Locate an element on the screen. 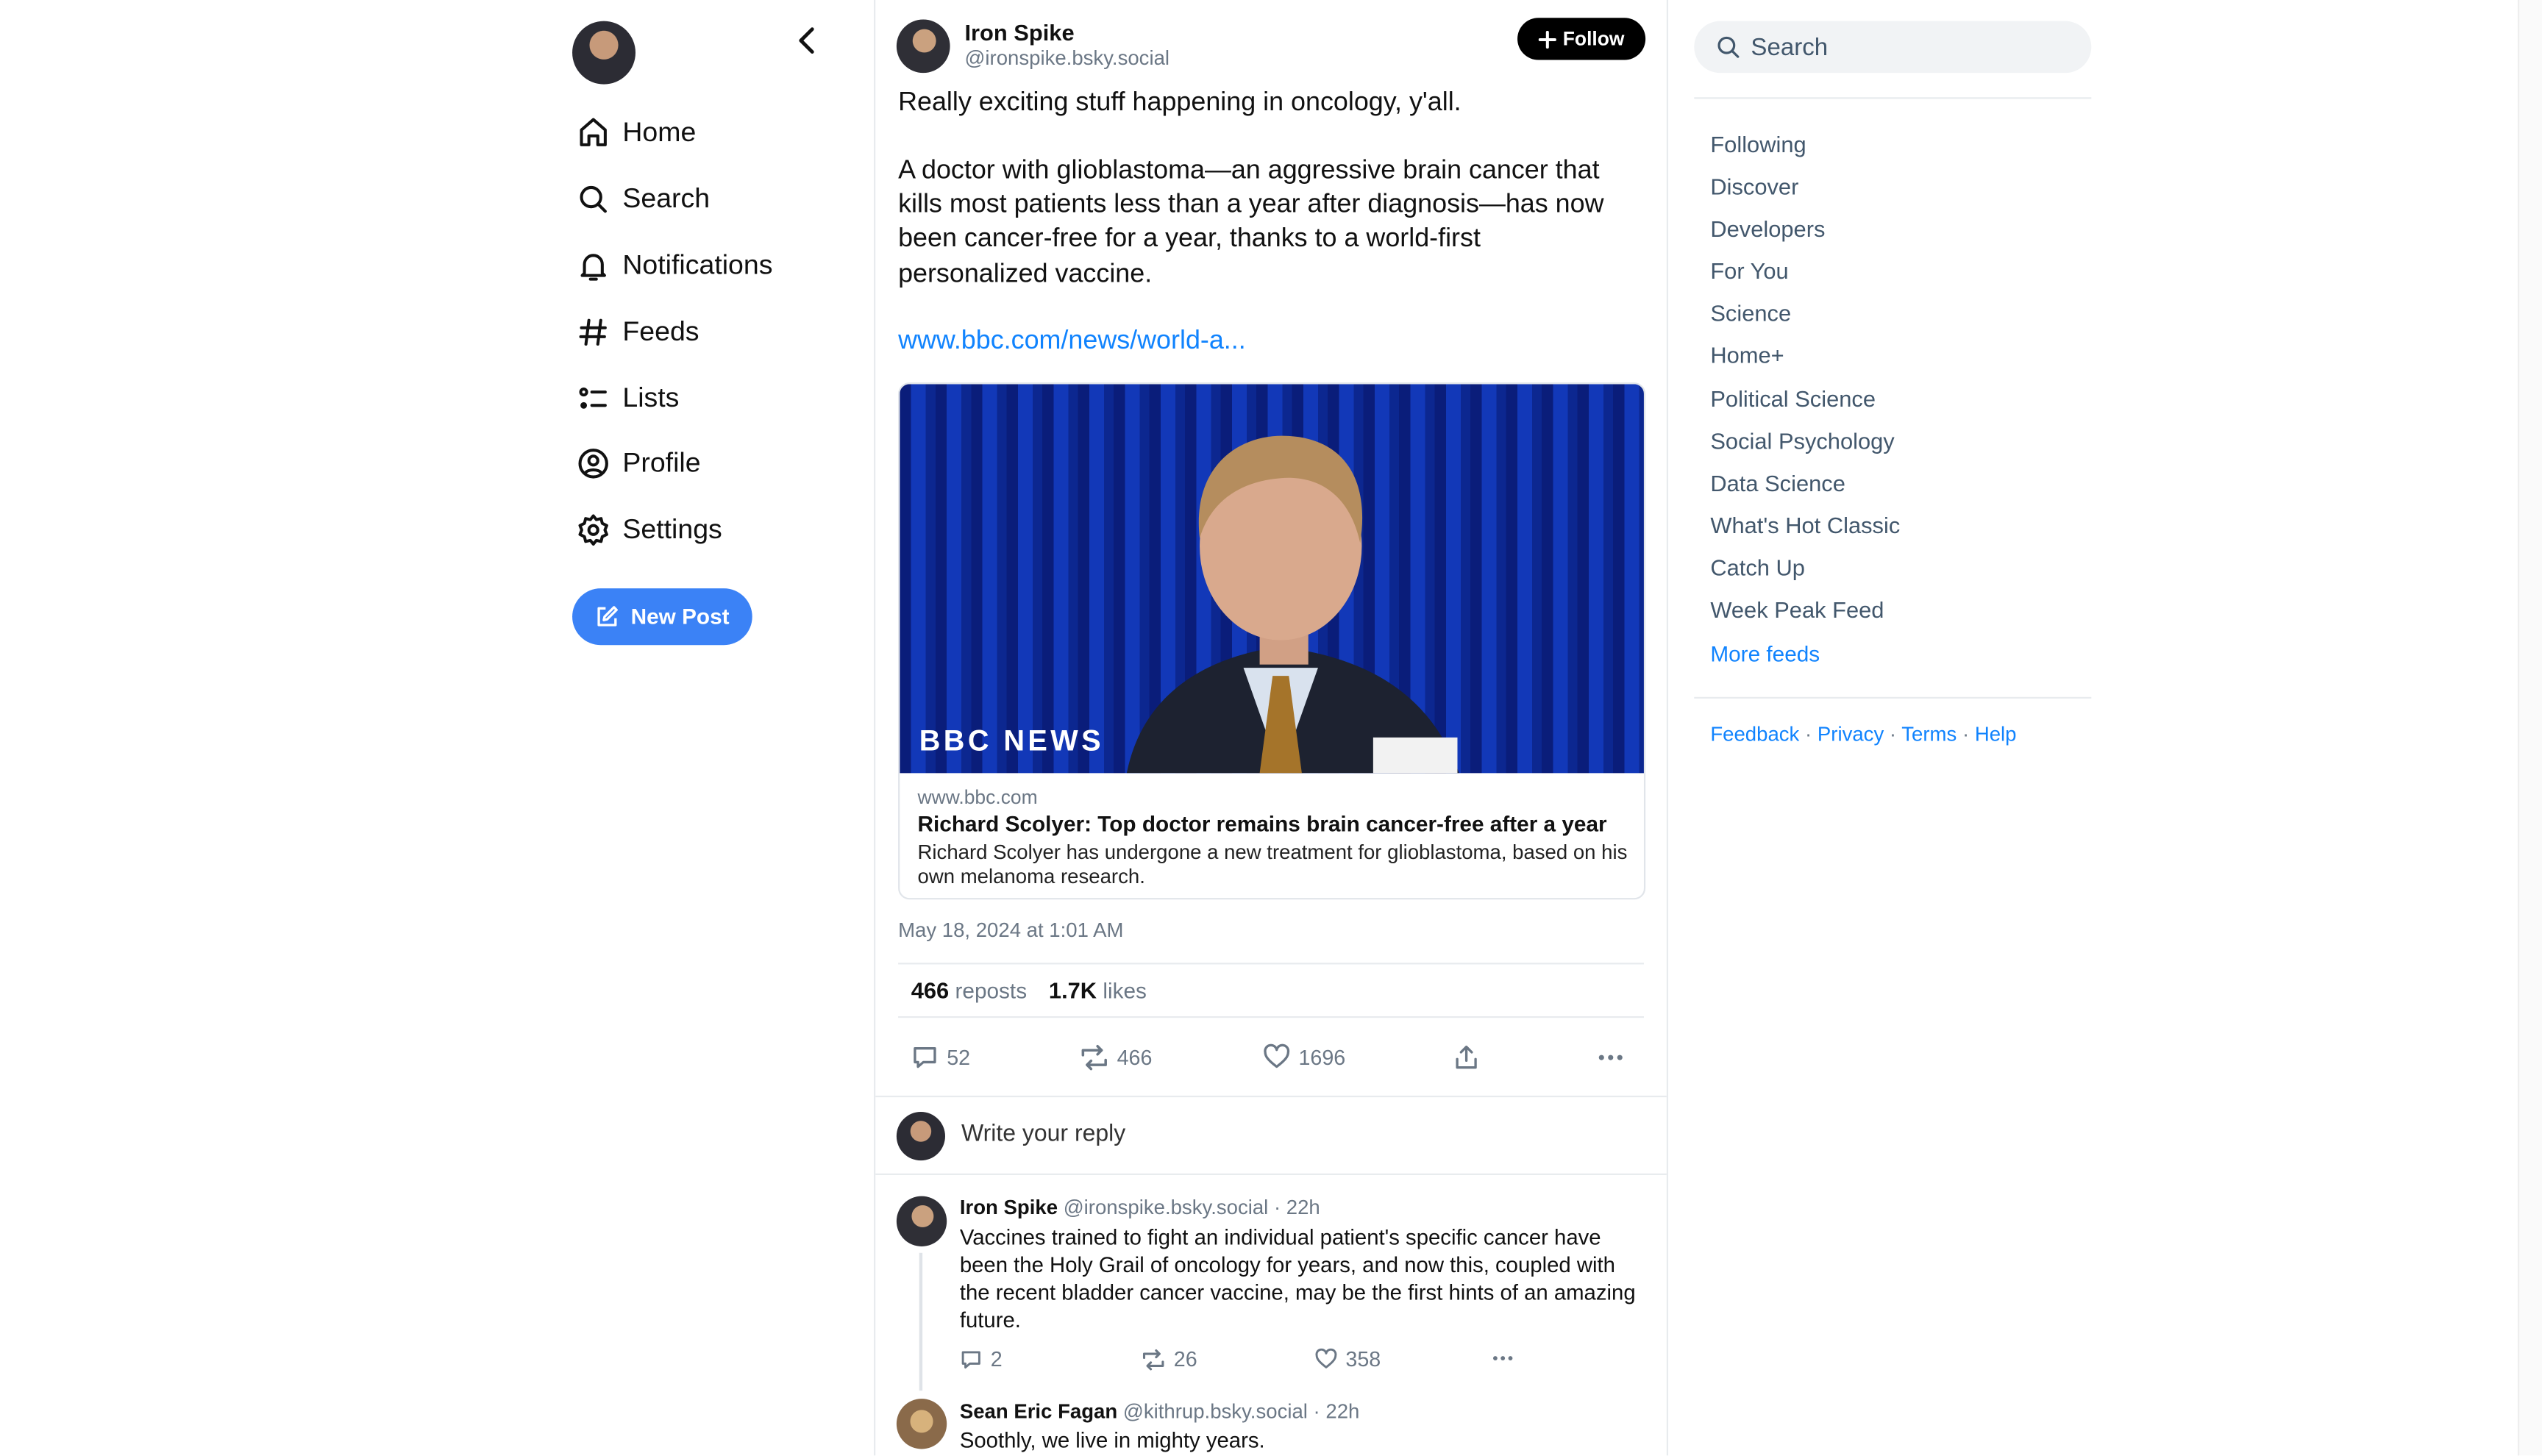 The height and width of the screenshot is (1456, 2542). reply-reply-button: 2 is located at coordinates (982, 1359).